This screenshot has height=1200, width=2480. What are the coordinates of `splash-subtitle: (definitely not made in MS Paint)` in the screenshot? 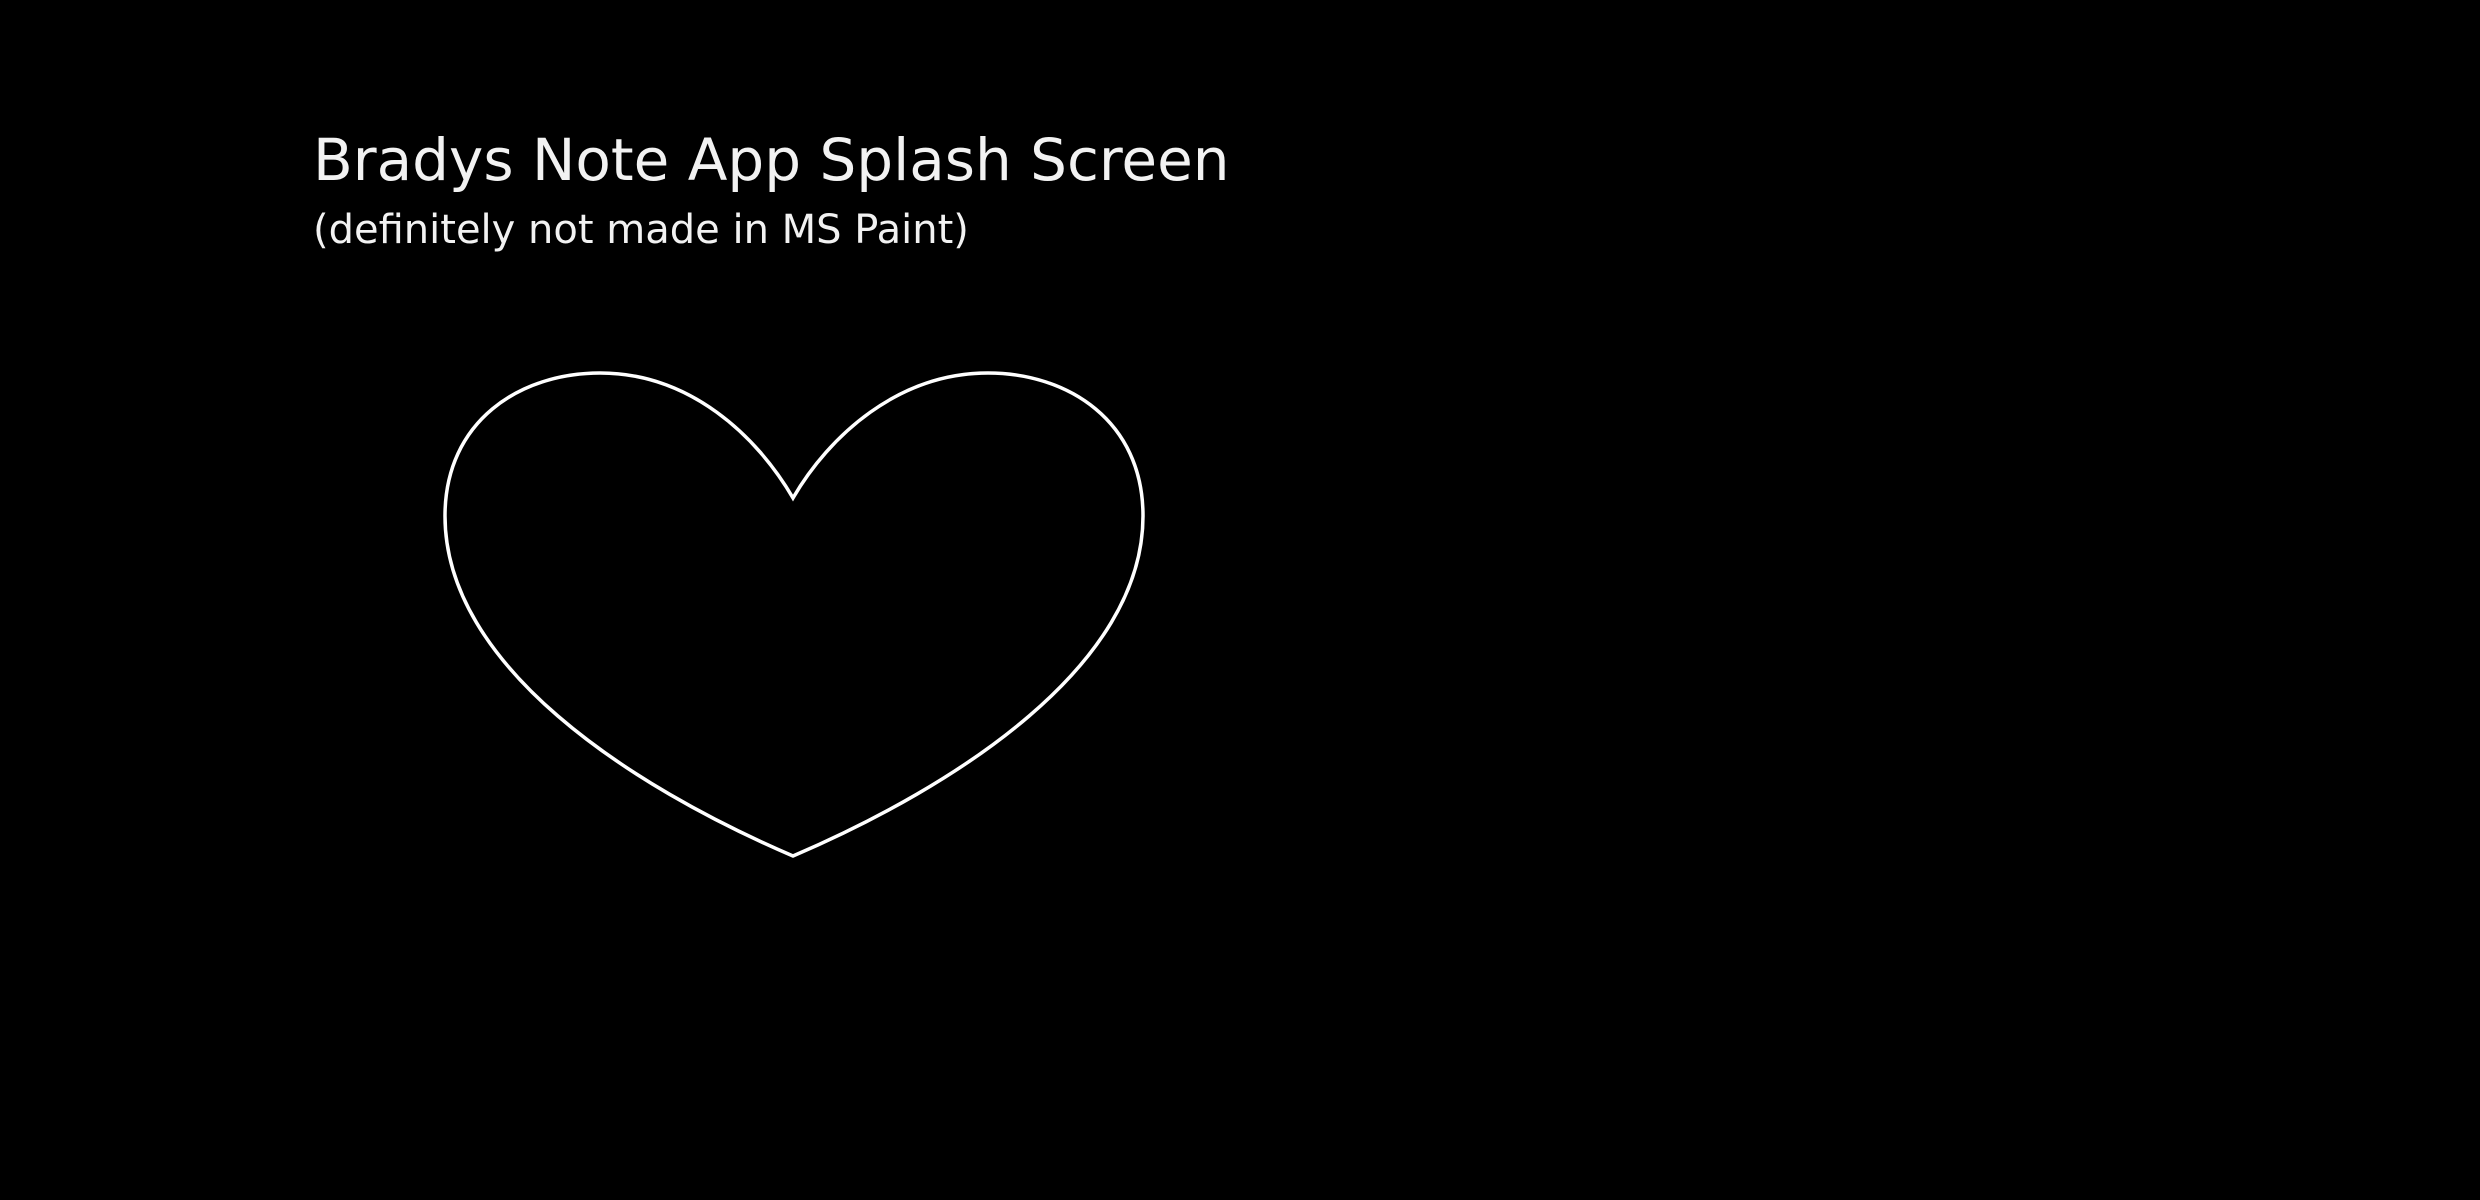 It's located at (641, 230).